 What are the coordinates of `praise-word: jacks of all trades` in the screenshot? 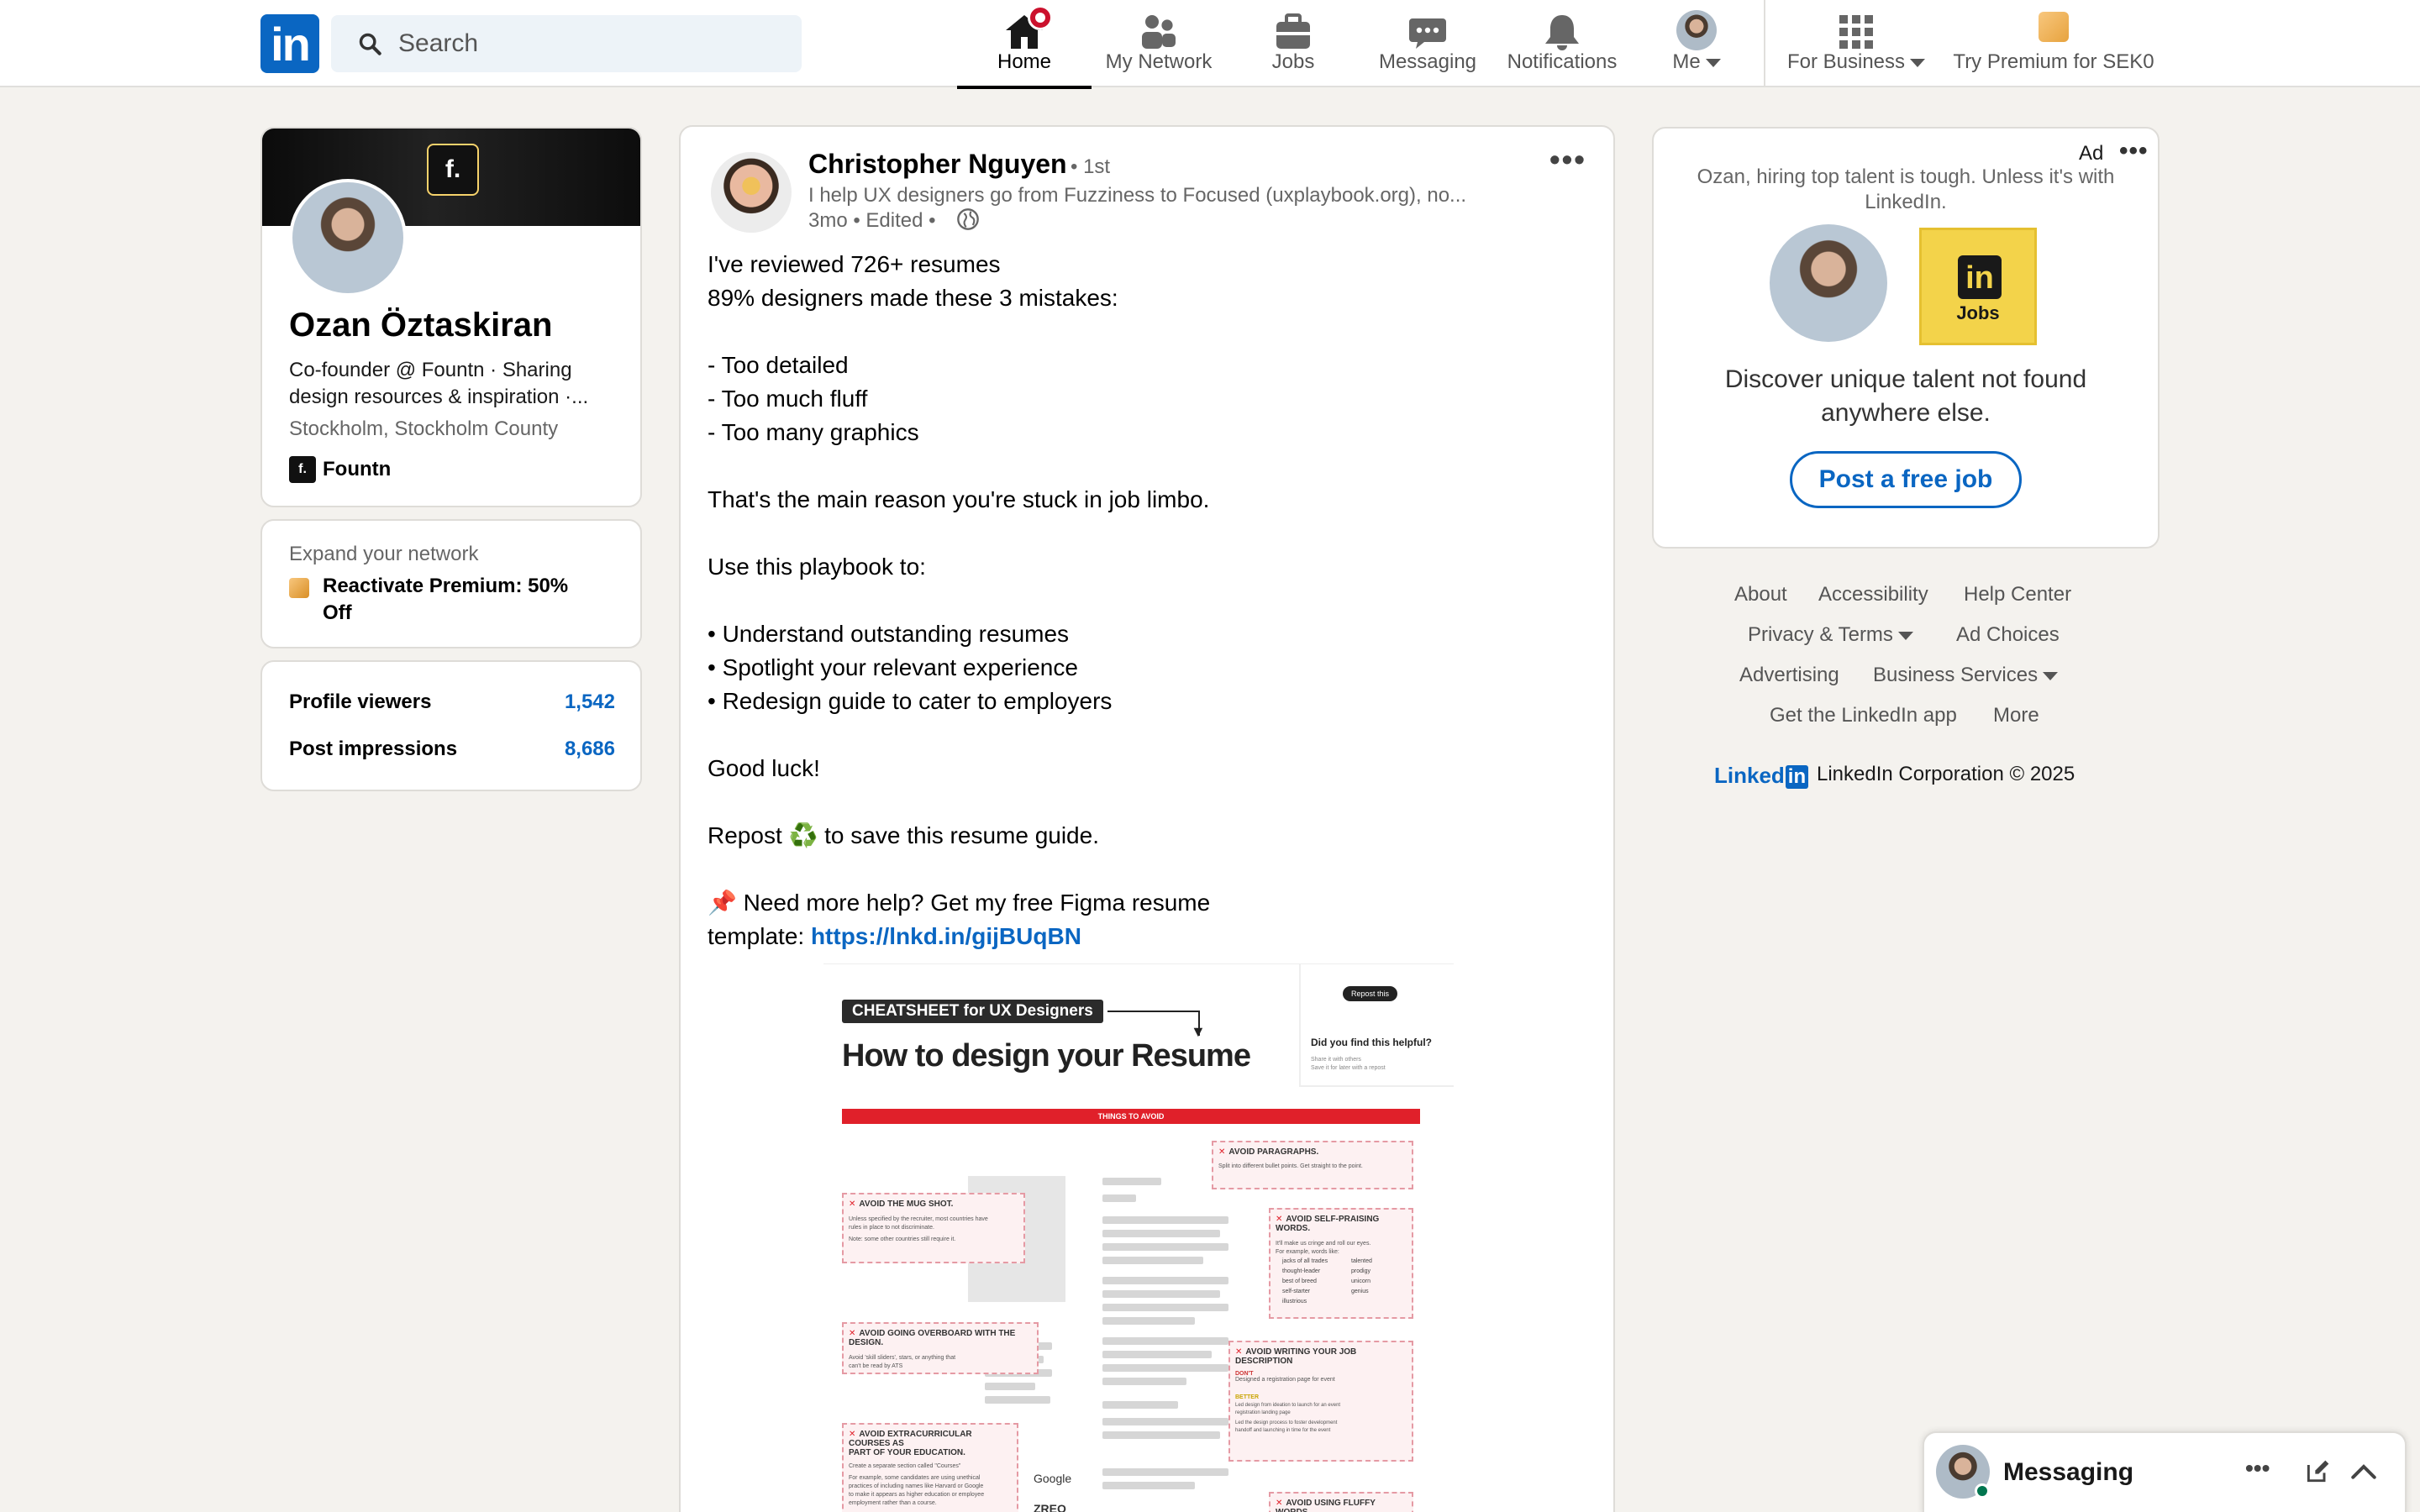 It's located at (1305, 1261).